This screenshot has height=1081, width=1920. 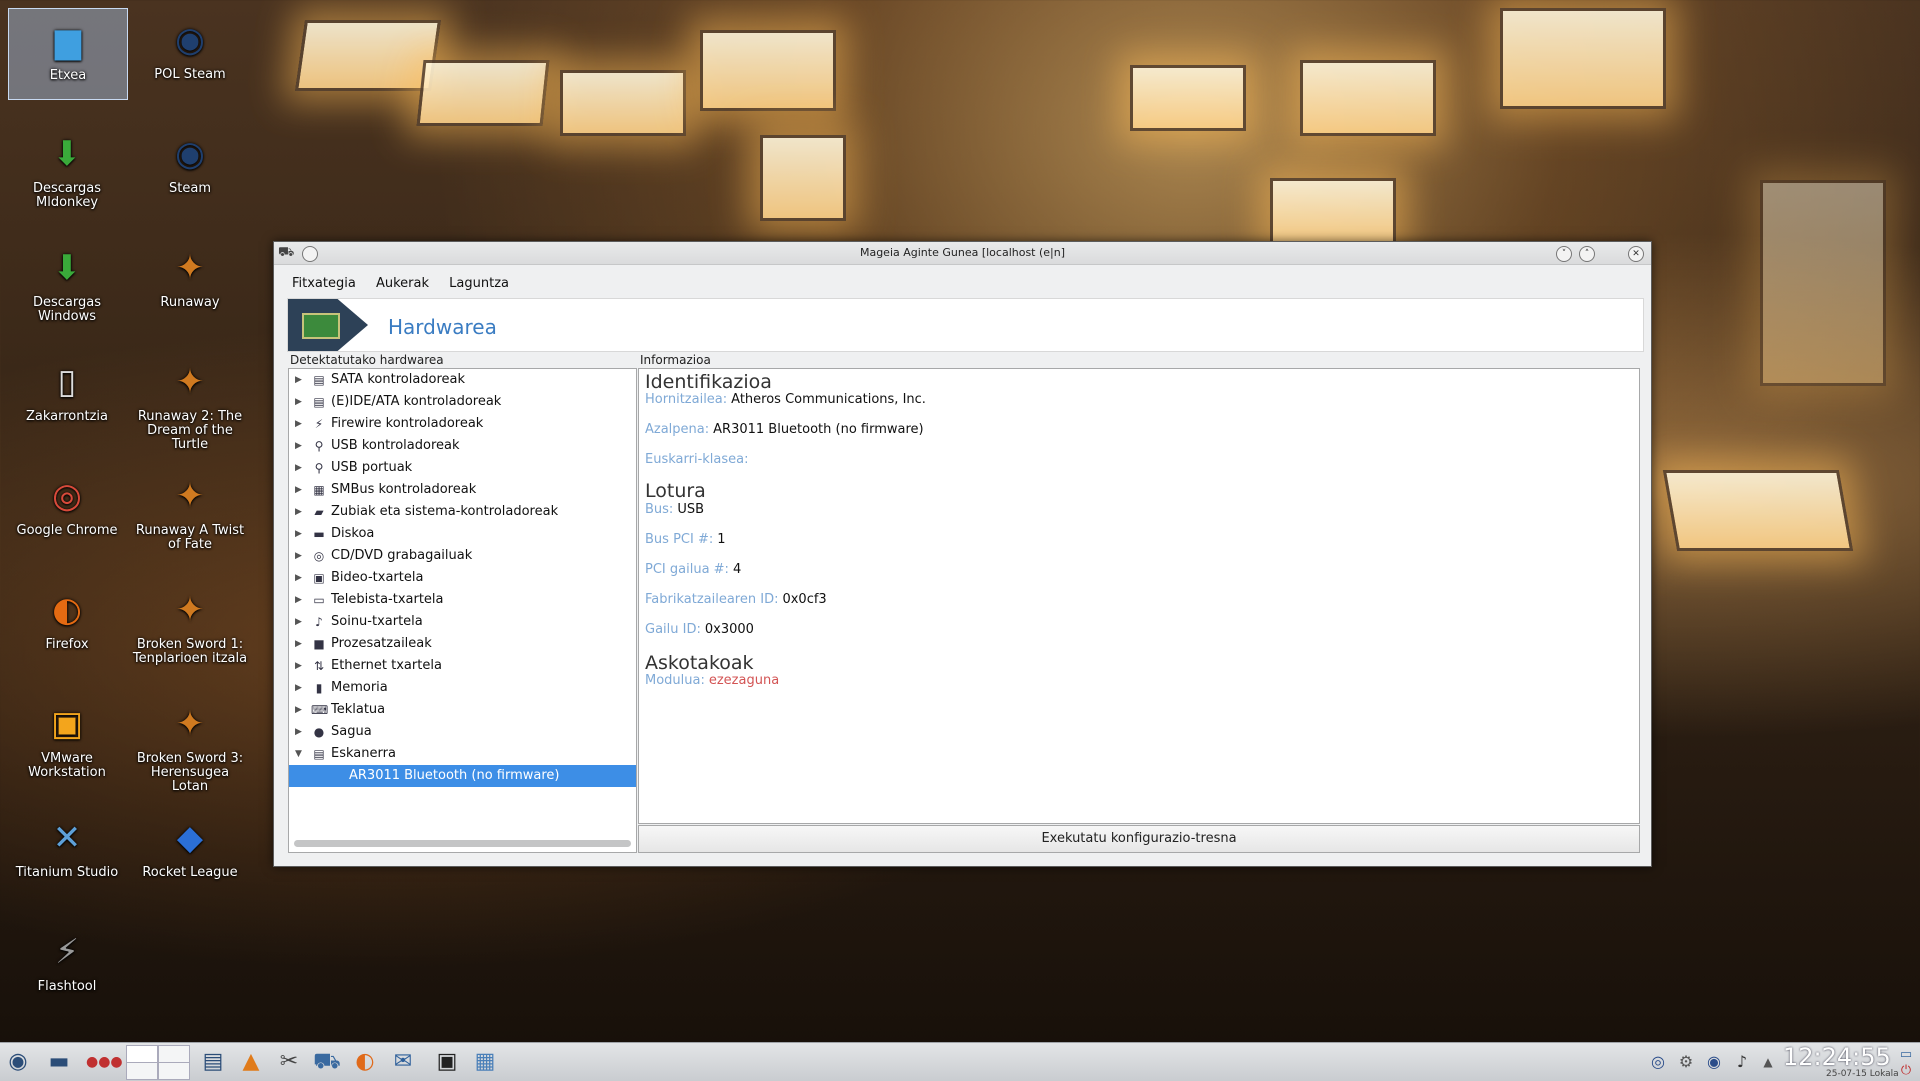 What do you see at coordinates (462, 688) in the screenshot?
I see `tree-item: ▶ ▮ Memoria` at bounding box center [462, 688].